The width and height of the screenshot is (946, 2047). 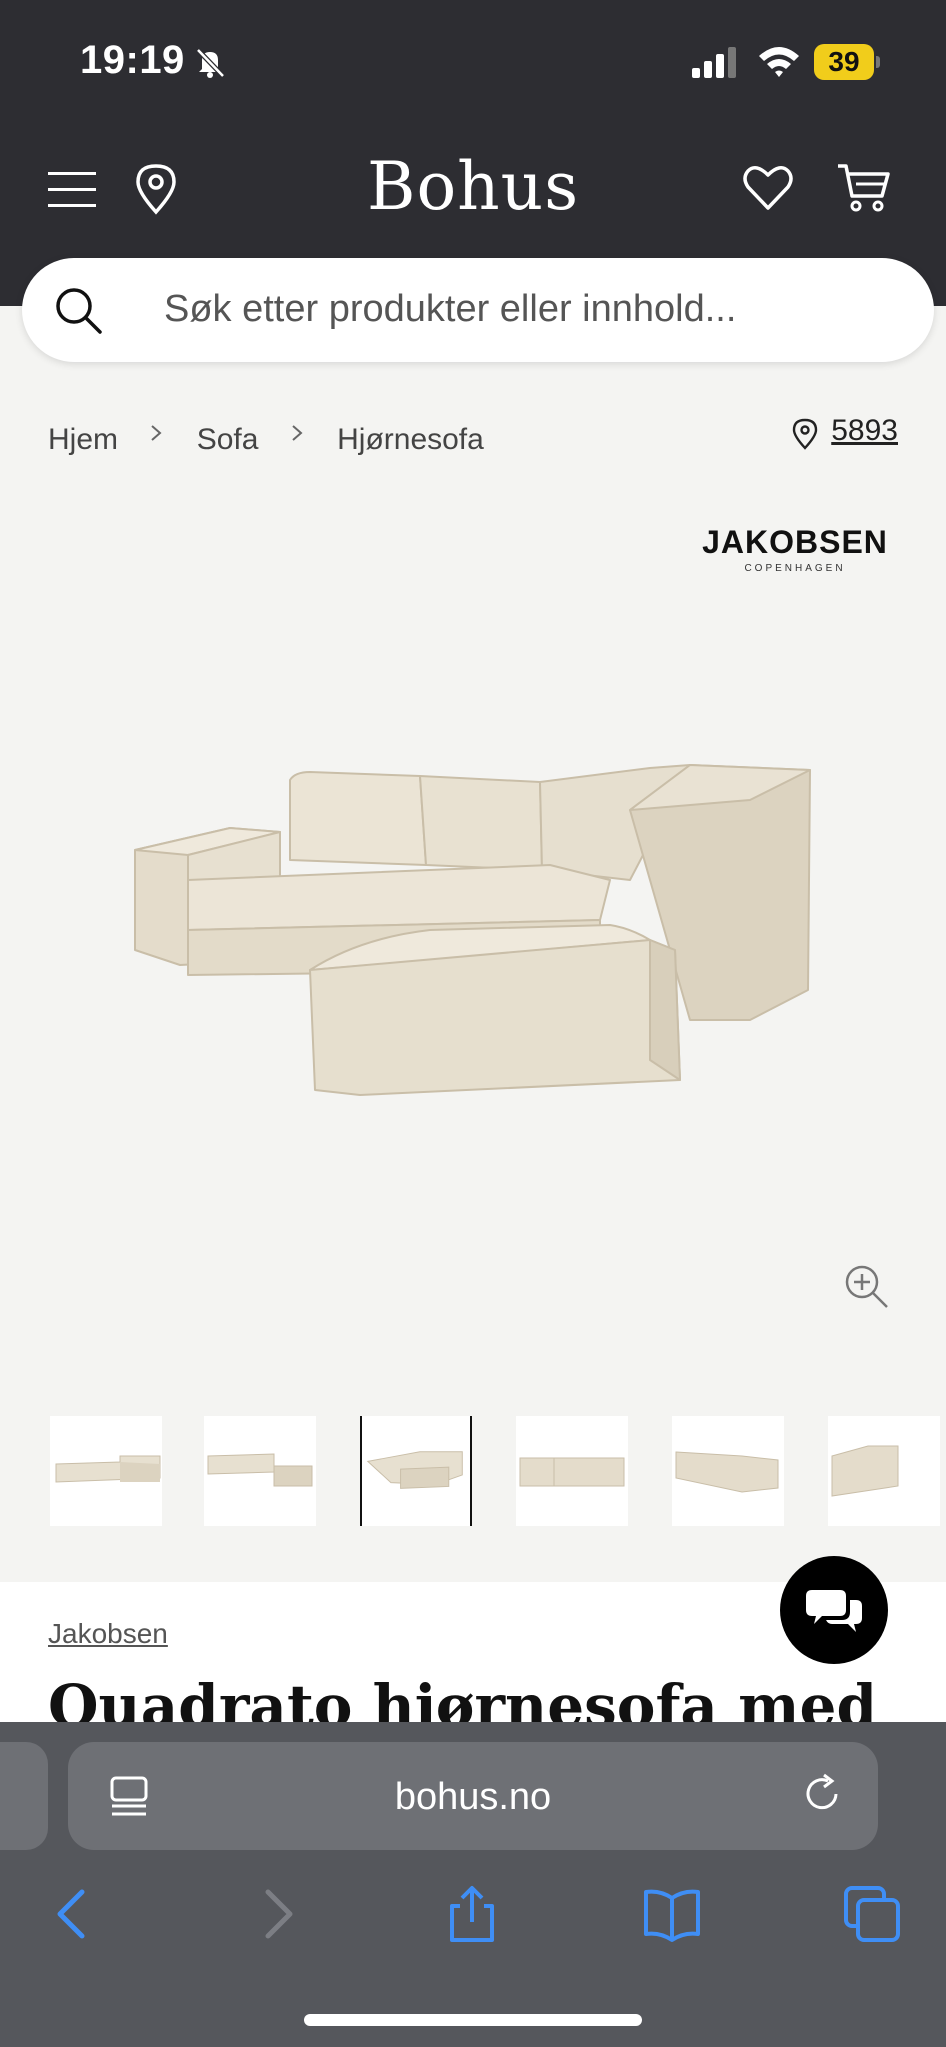 What do you see at coordinates (672, 1914) in the screenshot?
I see `bookmarks-icon` at bounding box center [672, 1914].